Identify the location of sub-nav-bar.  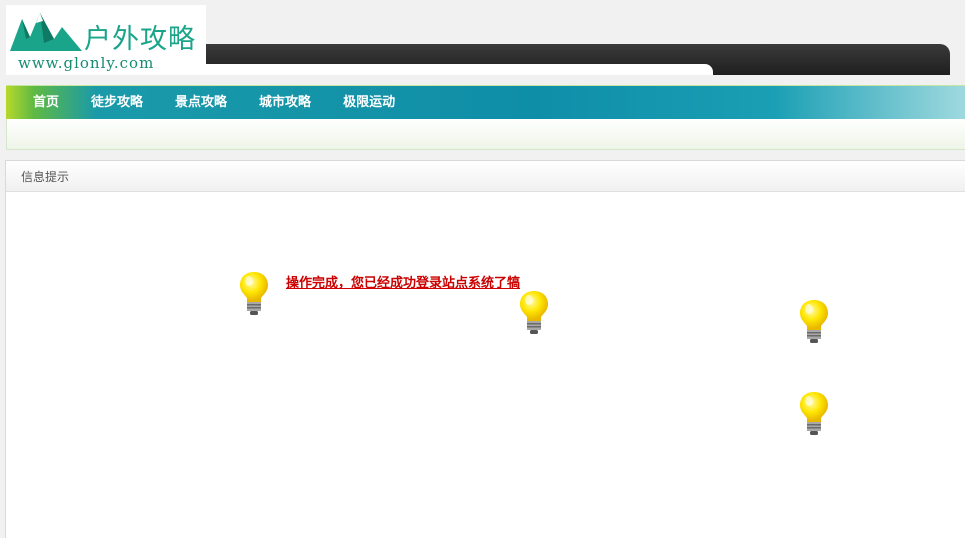
(485, 134).